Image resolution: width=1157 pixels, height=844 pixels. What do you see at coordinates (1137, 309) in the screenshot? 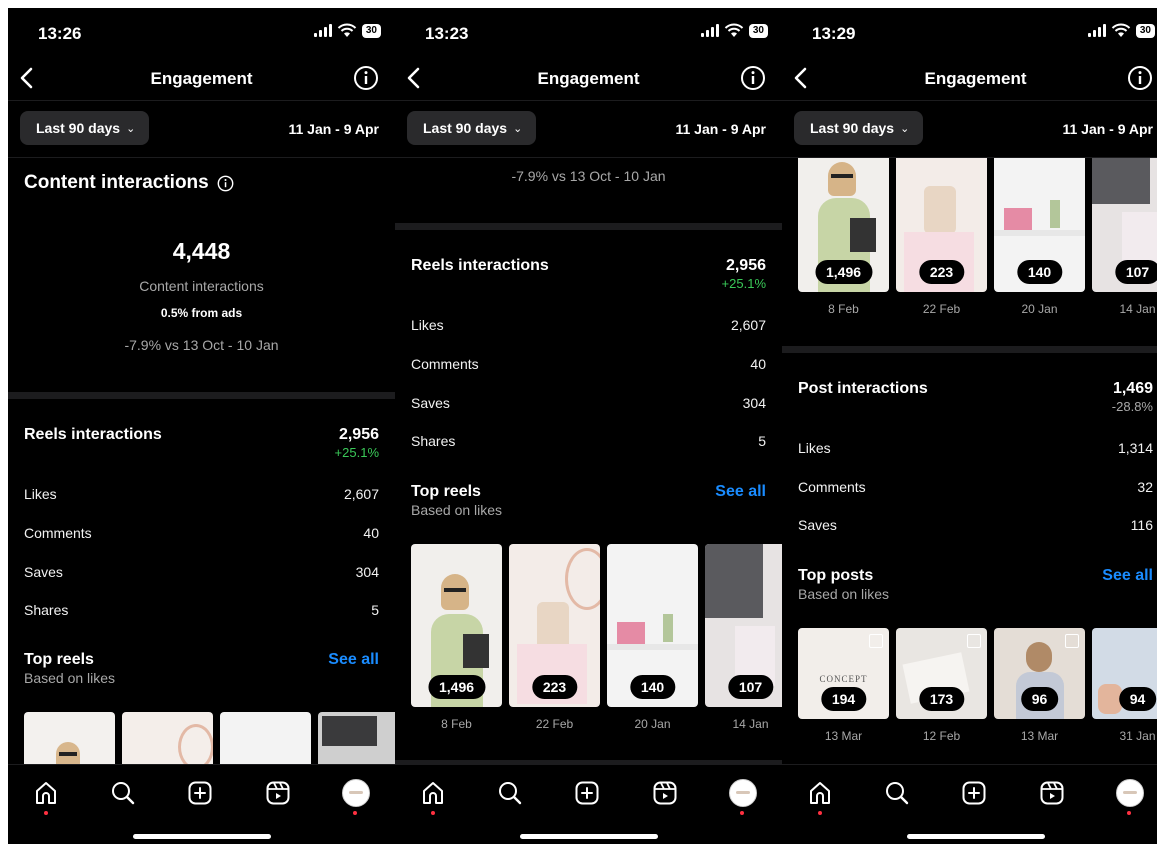
I see `reel-date: 14 Jan` at bounding box center [1137, 309].